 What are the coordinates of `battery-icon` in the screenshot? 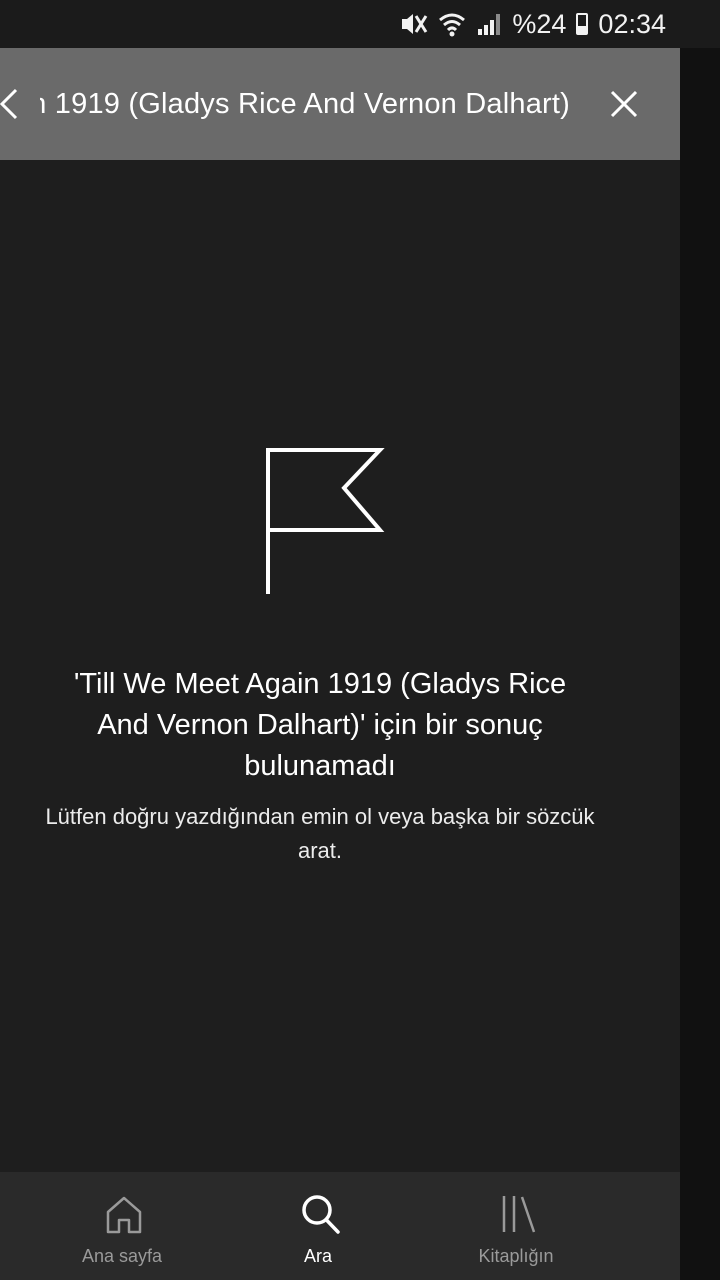 It's located at (582, 24).